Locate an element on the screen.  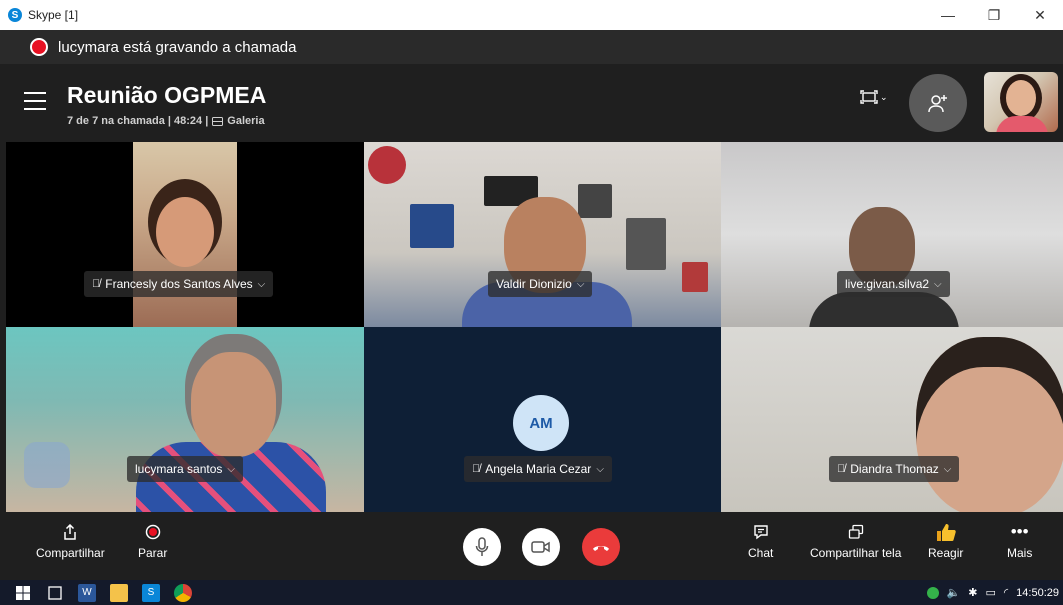
video-camera-icon is located at coordinates (540, 547).